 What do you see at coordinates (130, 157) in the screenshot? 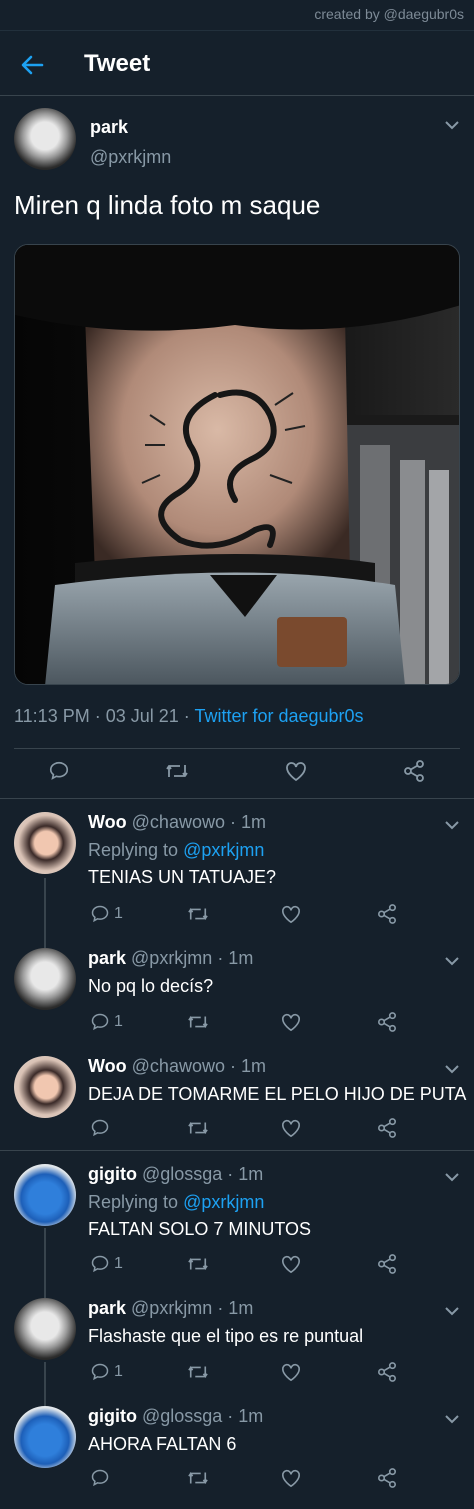
I see `author-handle: @pxrkjmn` at bounding box center [130, 157].